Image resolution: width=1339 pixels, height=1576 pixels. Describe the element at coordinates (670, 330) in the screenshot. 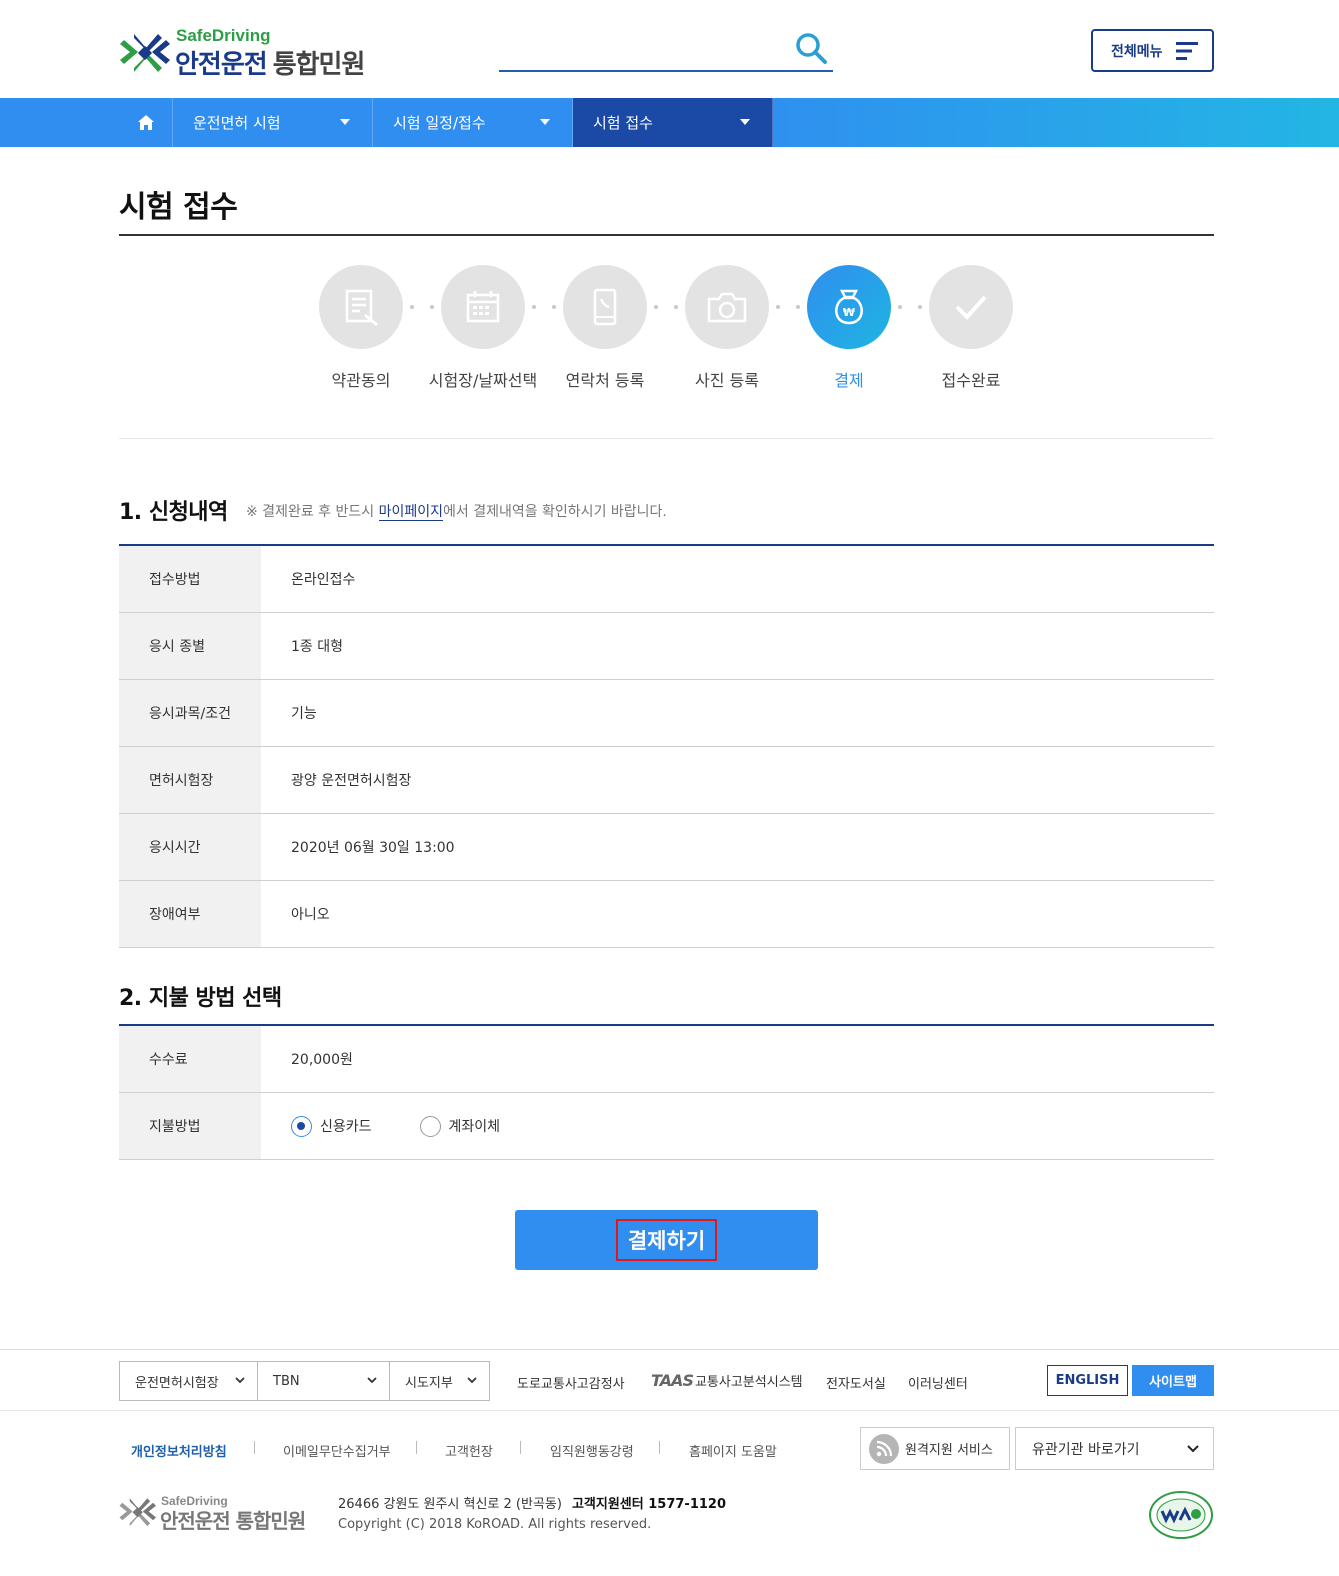

I see `progress-steps: 약관동의 시험장/날짜선택 연락처 등록 사진 등록 ₩ 결제 접수완료` at that location.